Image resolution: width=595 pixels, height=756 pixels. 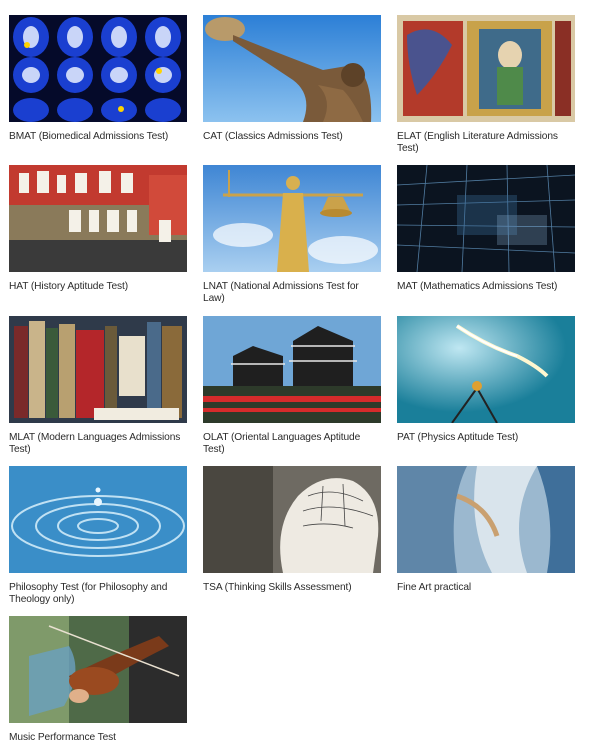 I want to click on test-card-tsa: TSA (Thinking Skills Assessment), so click(x=292, y=536).